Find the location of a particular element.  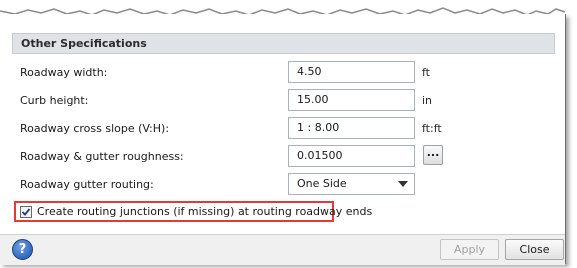

curb-height-label: Curb height: is located at coordinates (54, 100).